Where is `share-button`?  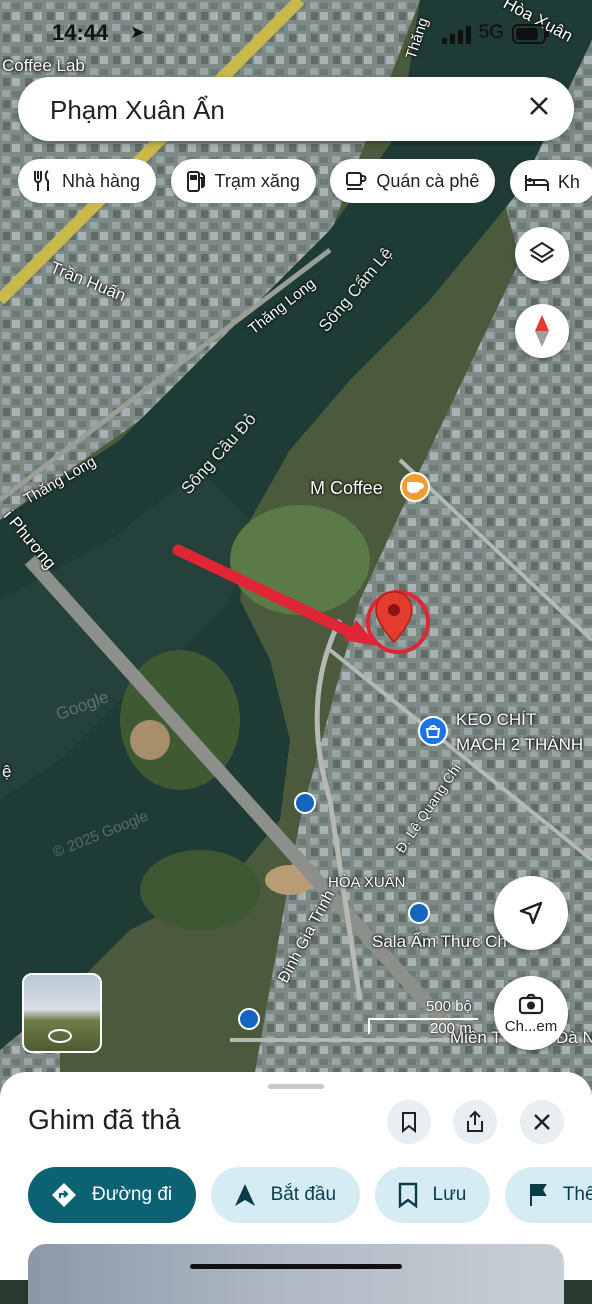 share-button is located at coordinates (475, 1122).